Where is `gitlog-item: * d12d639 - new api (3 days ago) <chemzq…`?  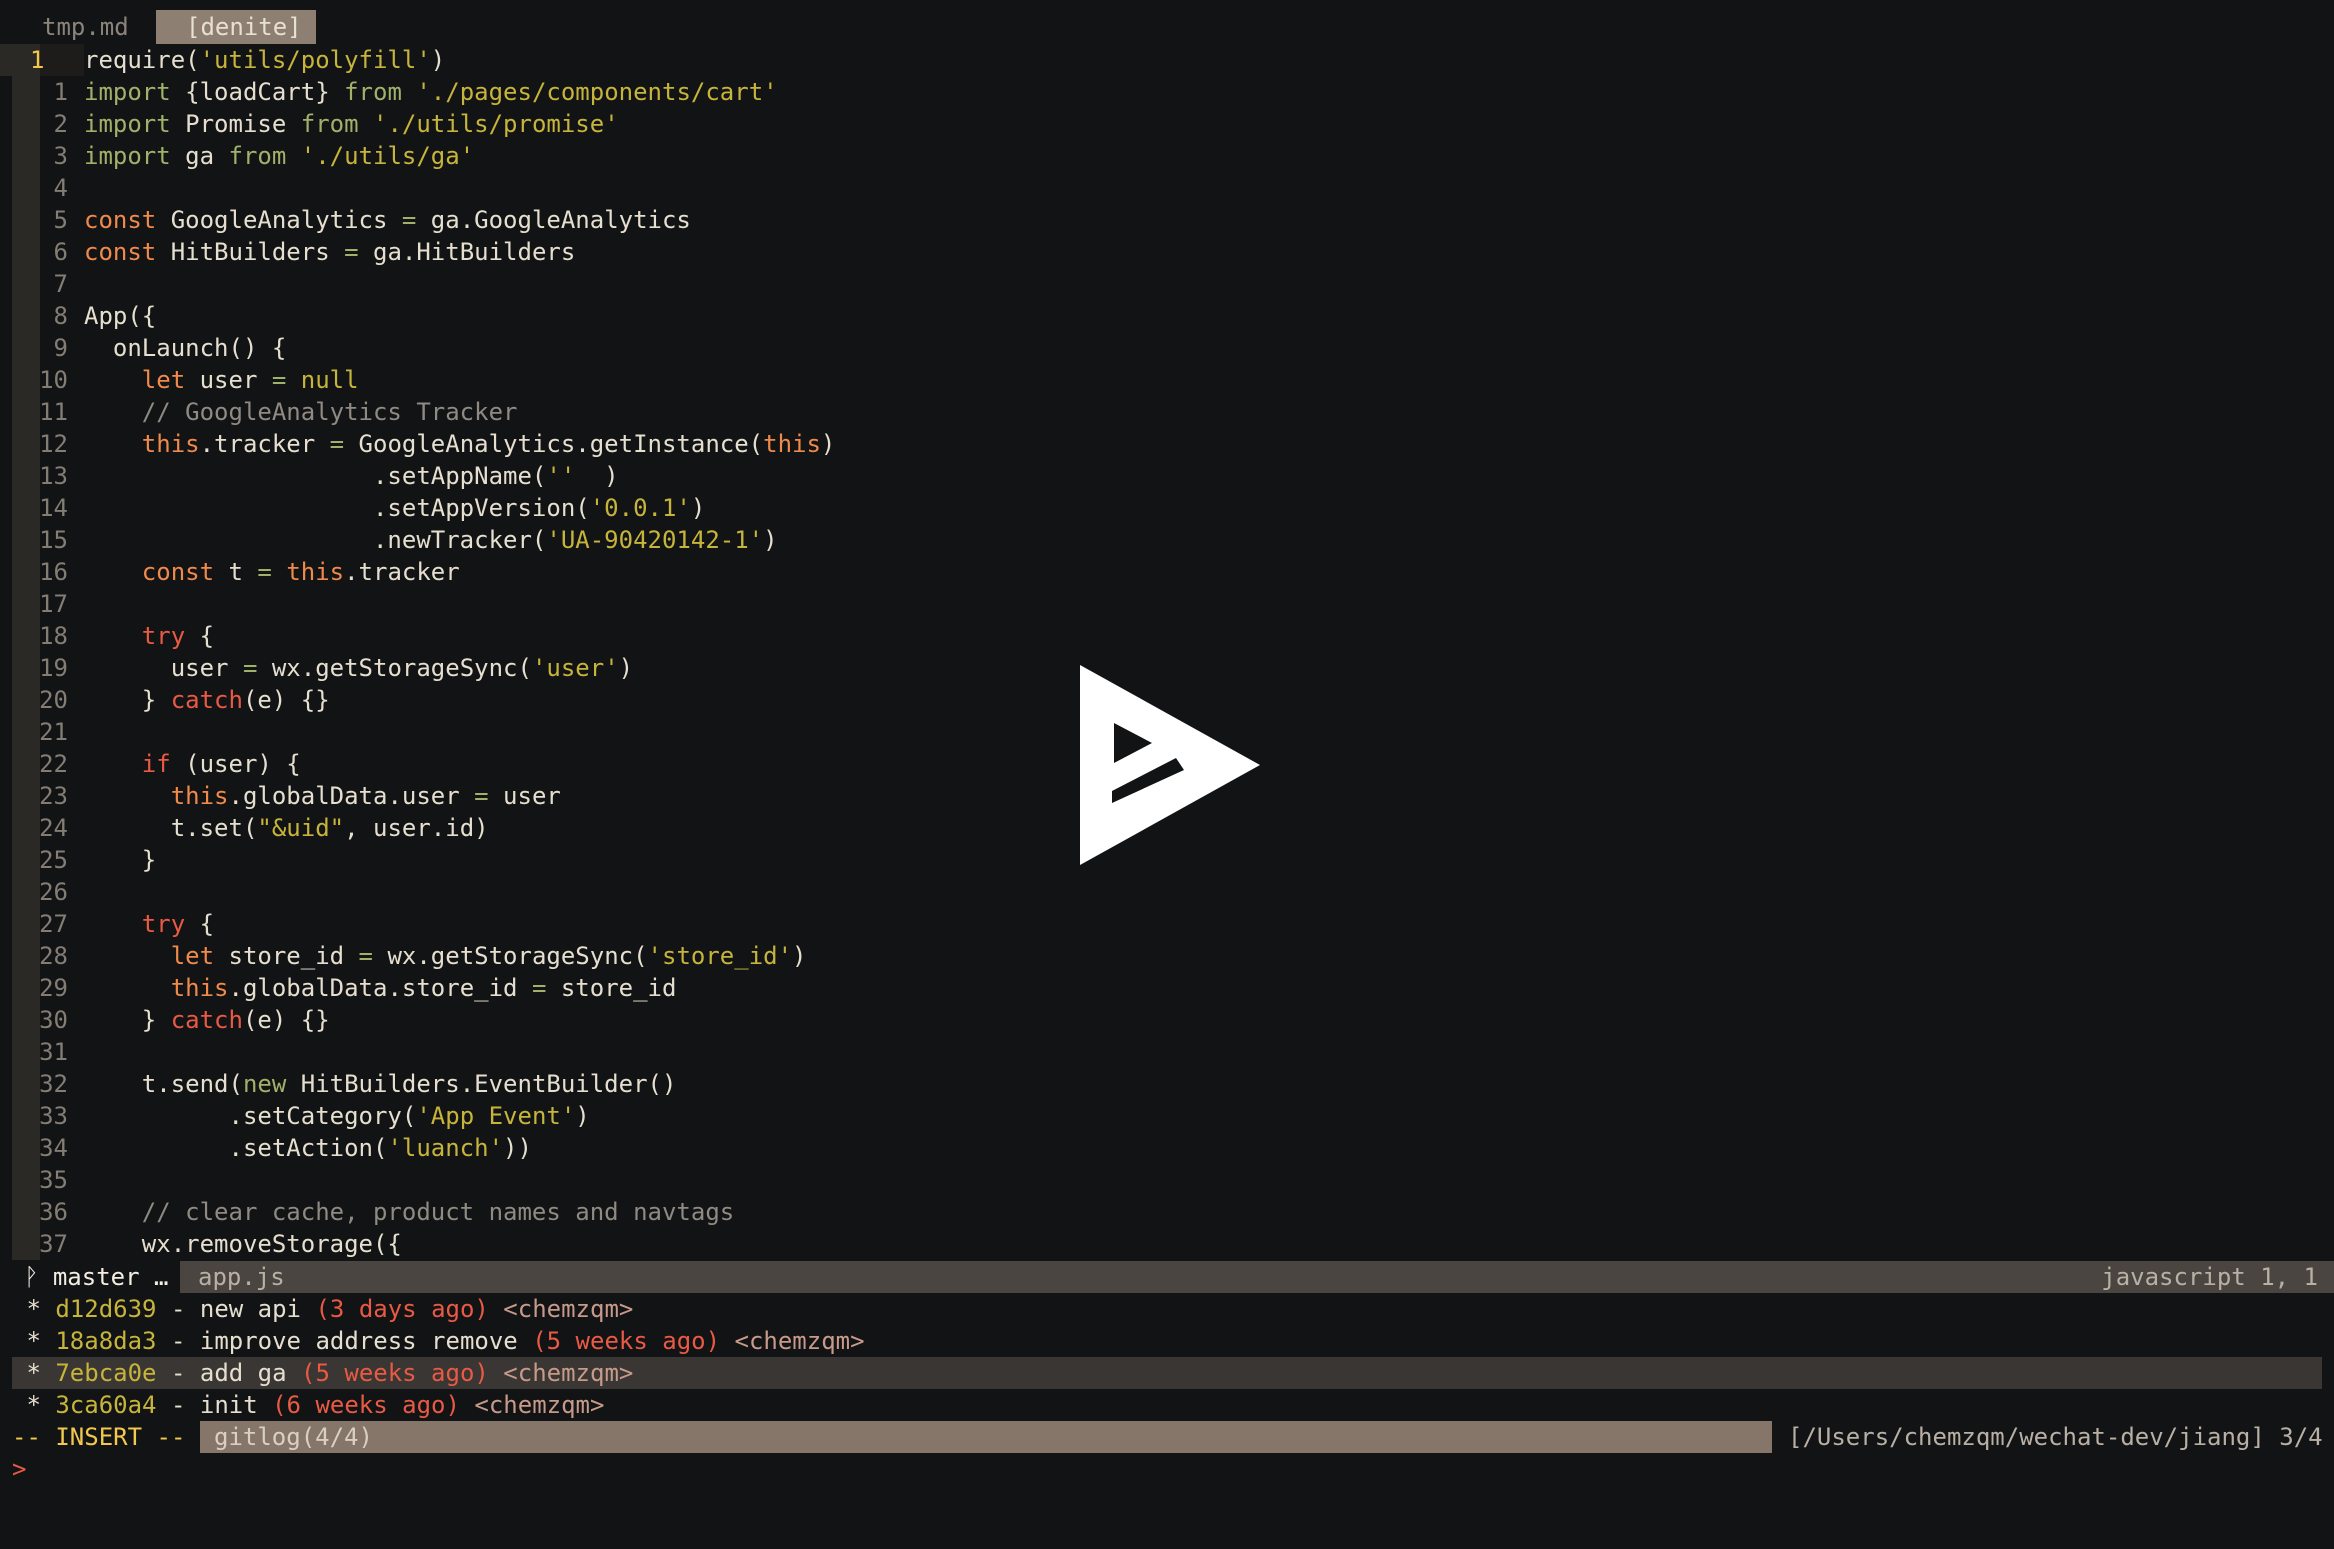
gitlog-item: * d12d639 - new api (3 days ago) <chemzq… is located at coordinates (1167, 1309).